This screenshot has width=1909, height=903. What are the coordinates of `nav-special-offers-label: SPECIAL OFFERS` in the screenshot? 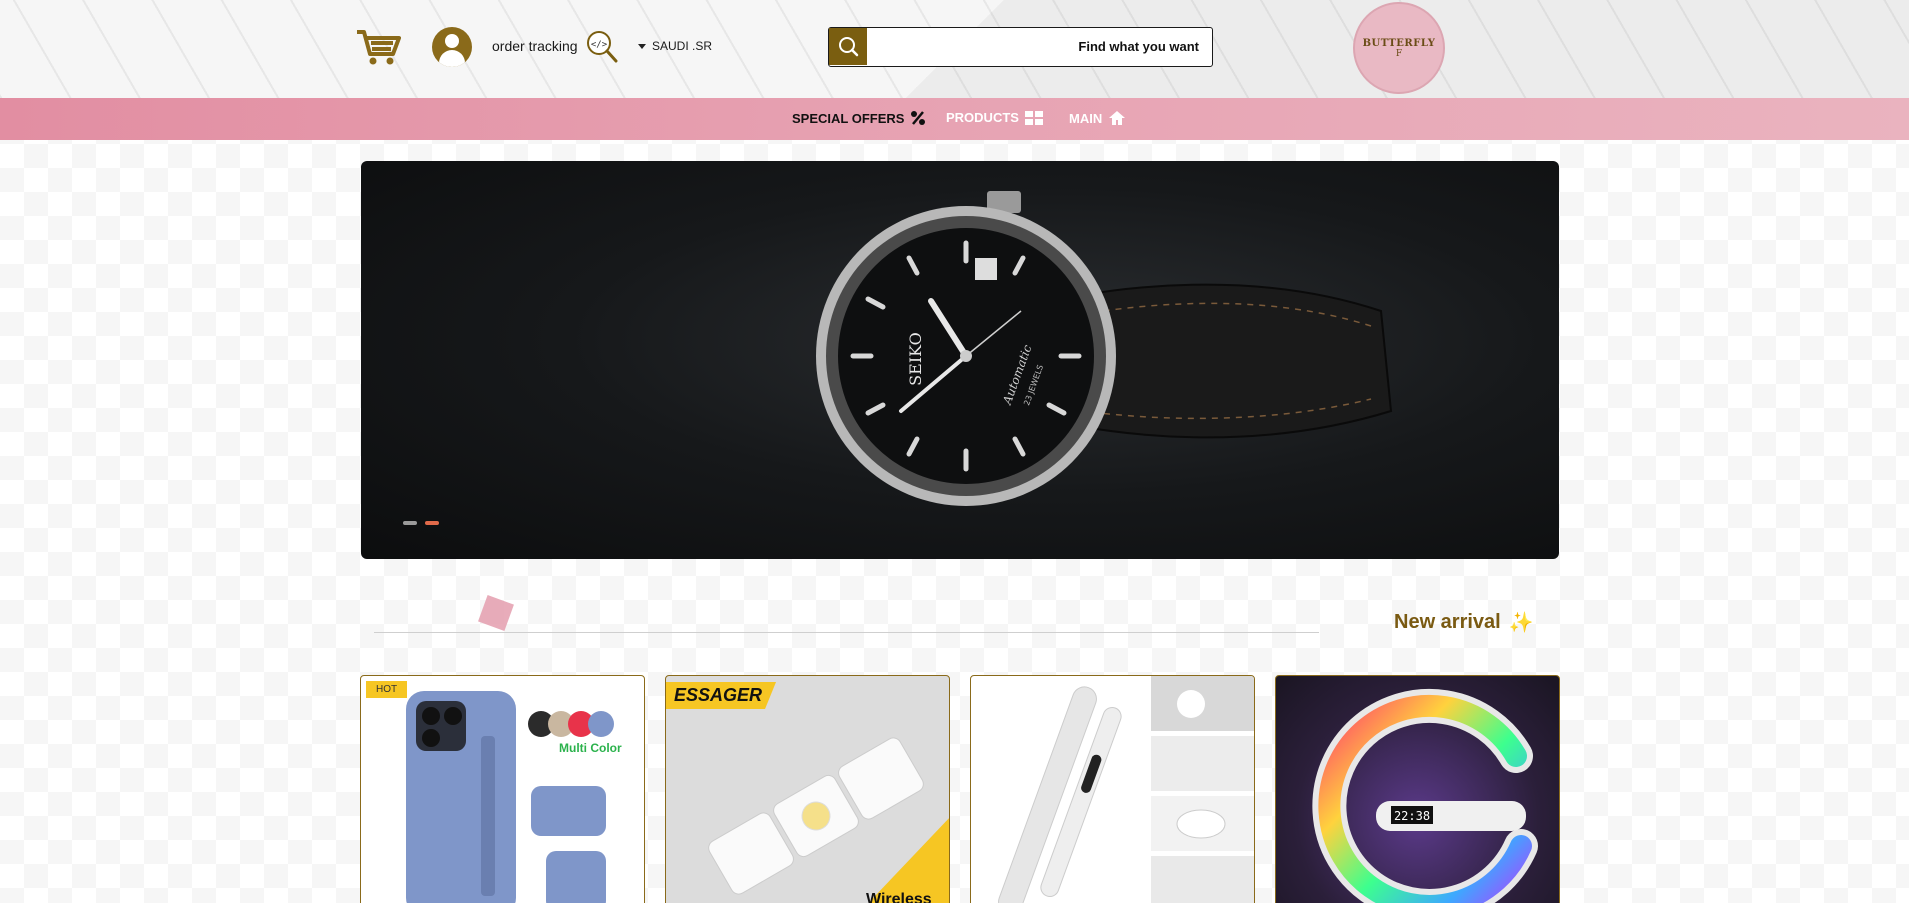 It's located at (848, 118).